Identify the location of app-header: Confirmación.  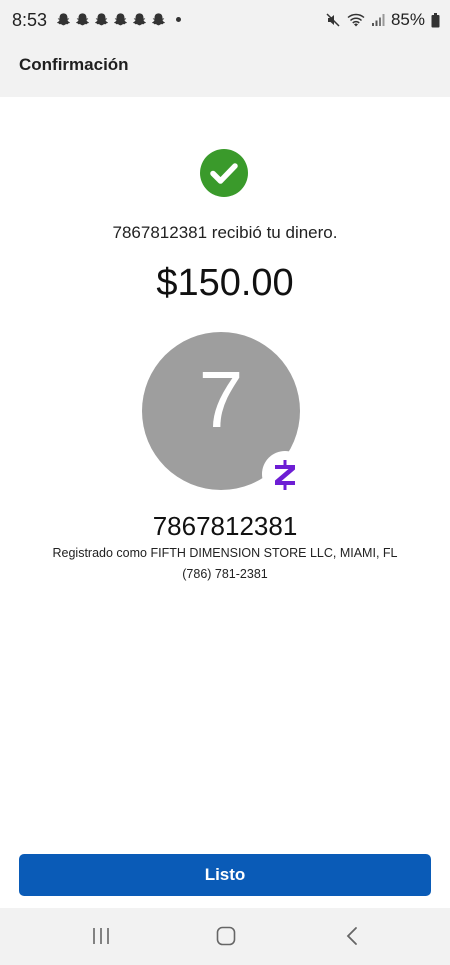
(225, 68).